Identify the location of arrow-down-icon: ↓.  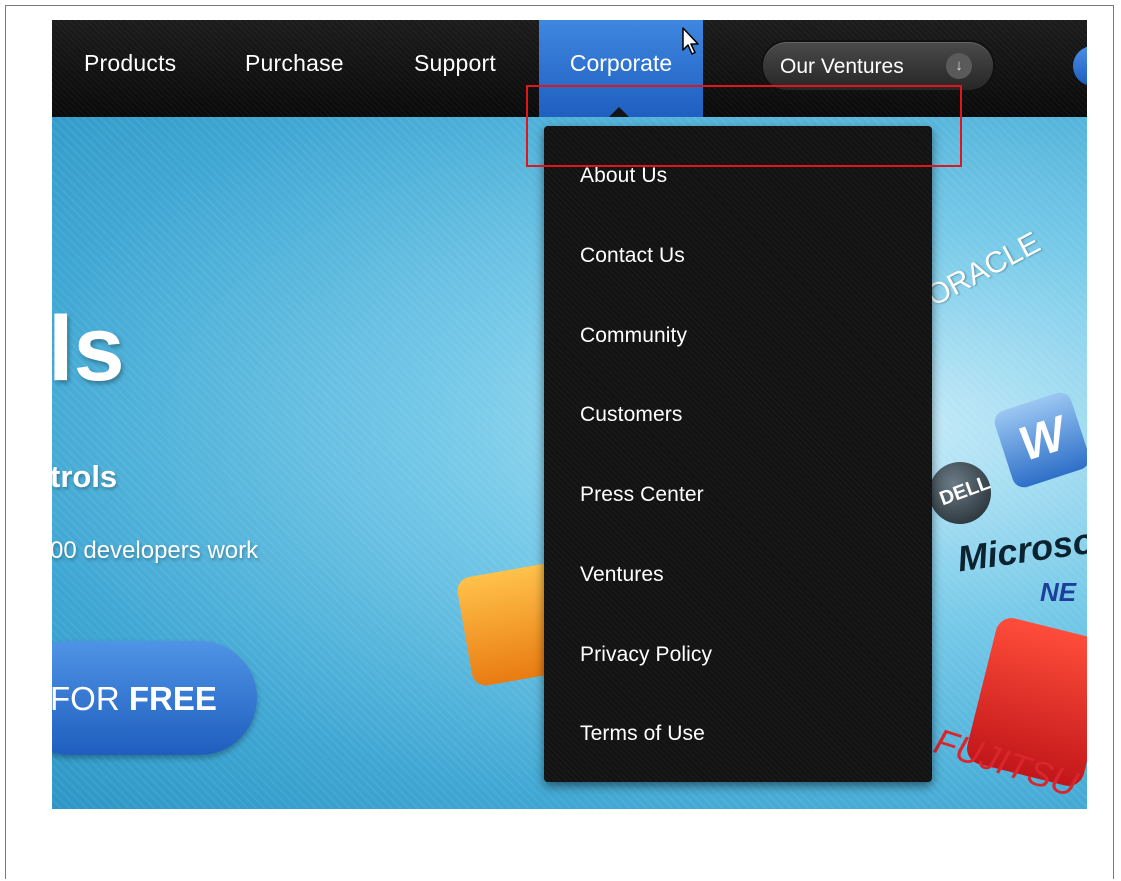
(959, 66).